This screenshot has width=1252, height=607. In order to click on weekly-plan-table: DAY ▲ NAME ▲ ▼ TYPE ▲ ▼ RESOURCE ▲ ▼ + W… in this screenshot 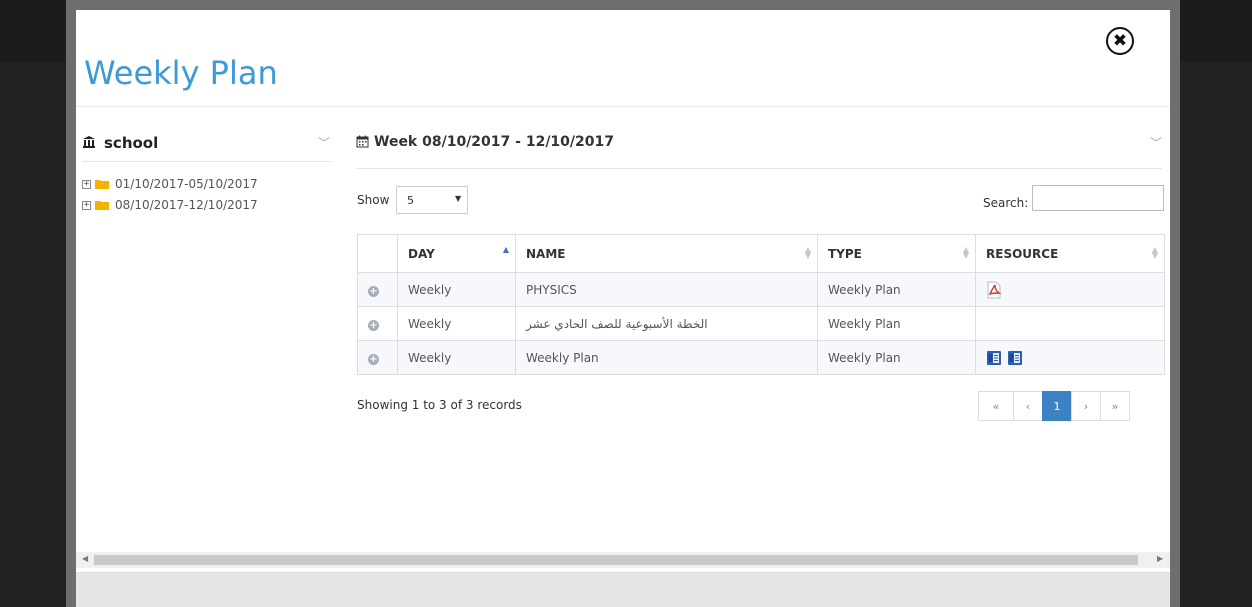, I will do `click(761, 304)`.